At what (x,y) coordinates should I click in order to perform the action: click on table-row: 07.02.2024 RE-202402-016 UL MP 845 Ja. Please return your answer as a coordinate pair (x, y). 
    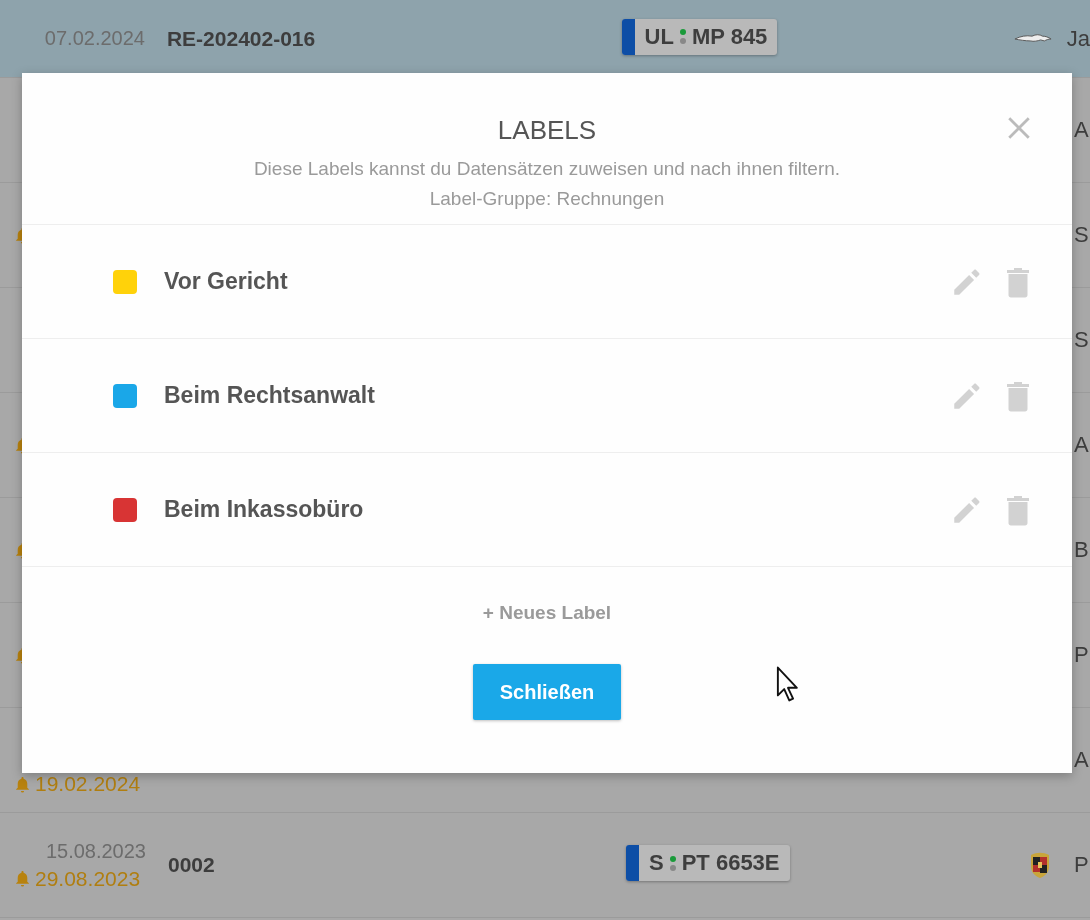
    Looking at the image, I should click on (545, 39).